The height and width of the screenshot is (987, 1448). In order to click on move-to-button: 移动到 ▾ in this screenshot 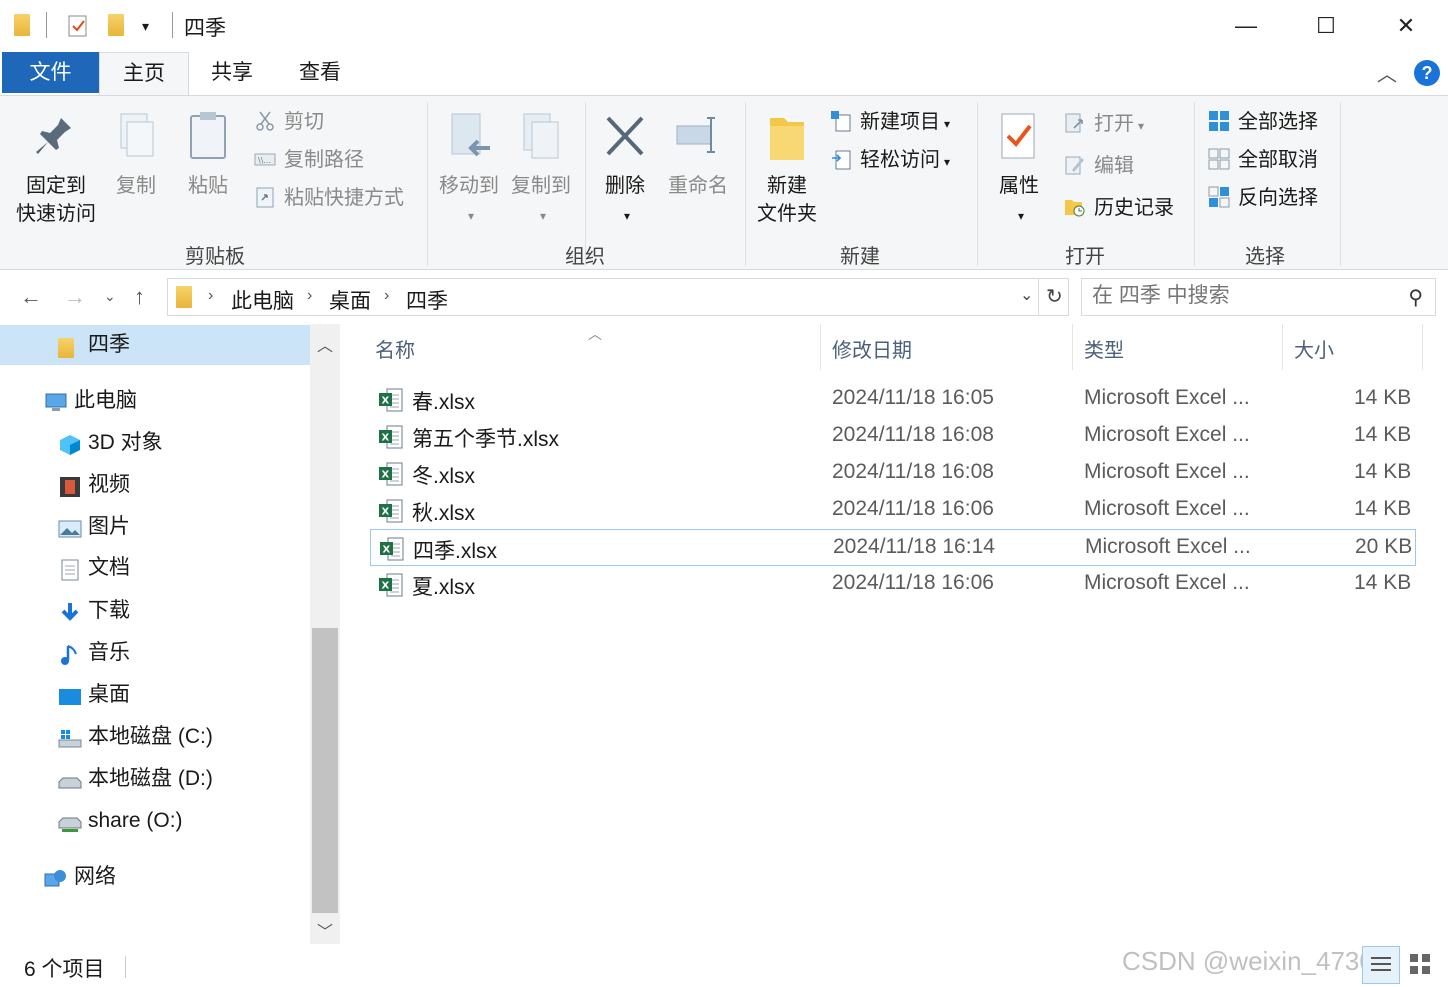, I will do `click(469, 170)`.